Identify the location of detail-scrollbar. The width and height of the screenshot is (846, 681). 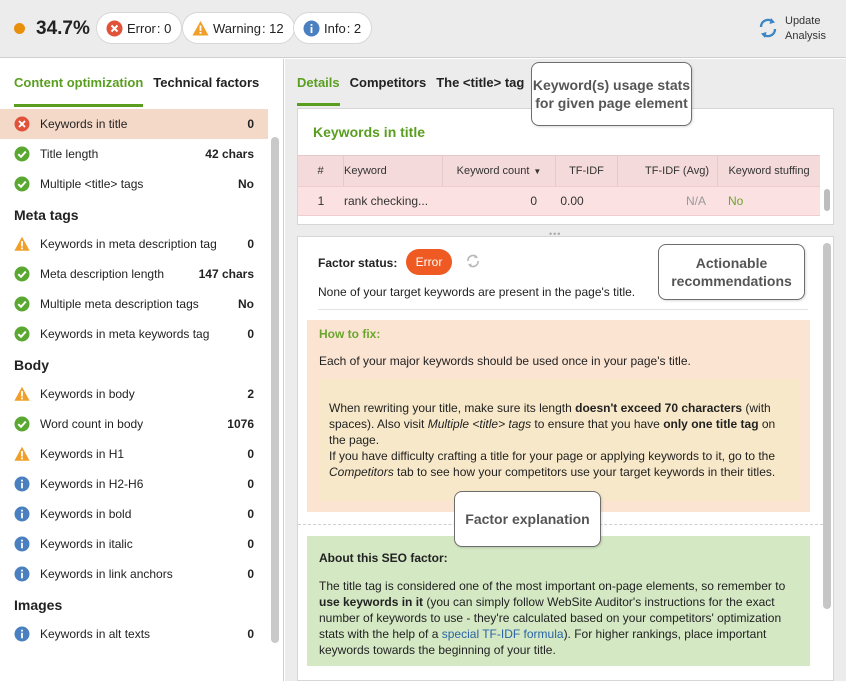
(827, 426).